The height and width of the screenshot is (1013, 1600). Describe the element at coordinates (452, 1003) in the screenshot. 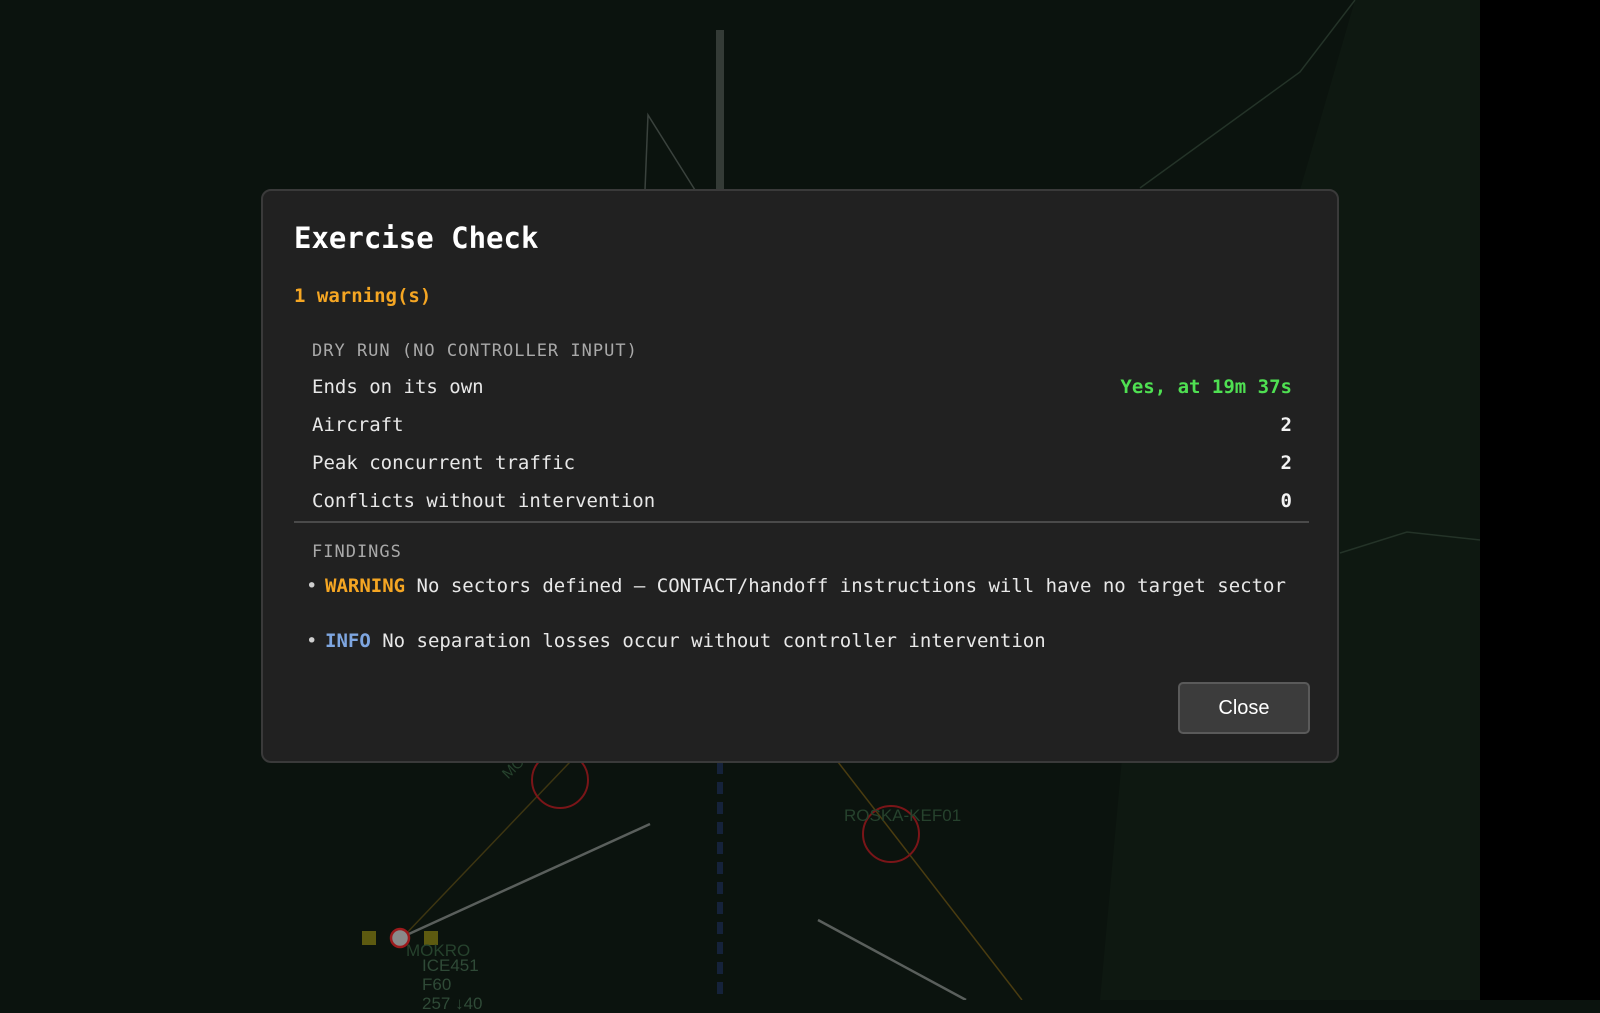

I see `aircraft-speed: 257 ↓40` at that location.